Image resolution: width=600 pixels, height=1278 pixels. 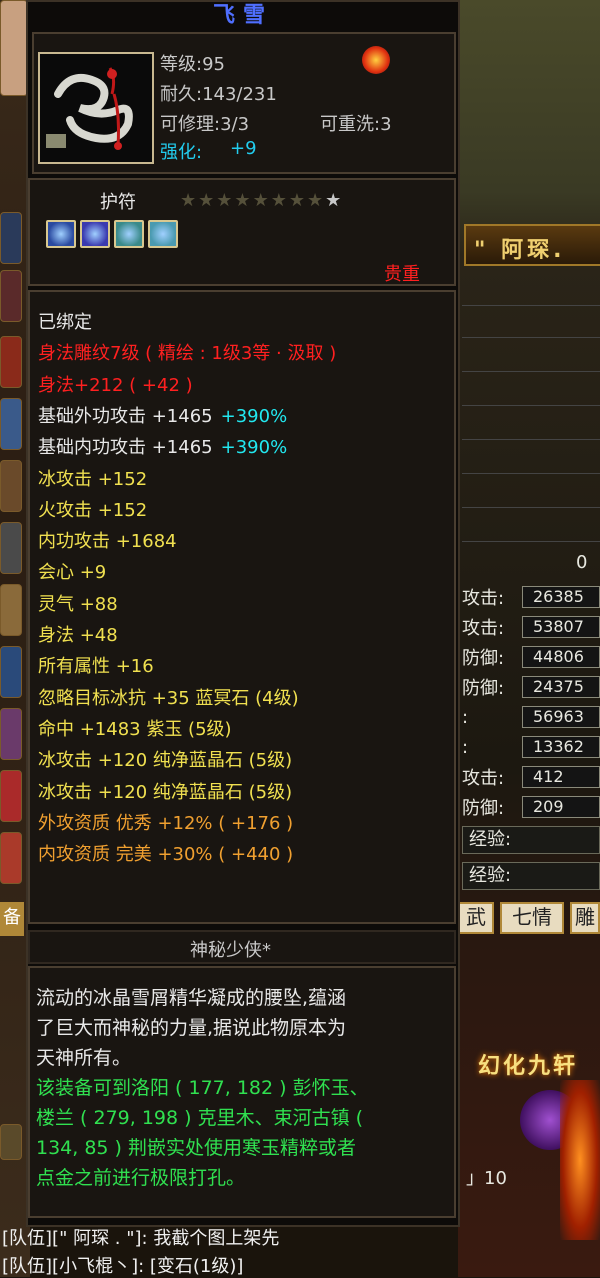 What do you see at coordinates (585, 918) in the screenshot?
I see `tab-carving: 雕` at bounding box center [585, 918].